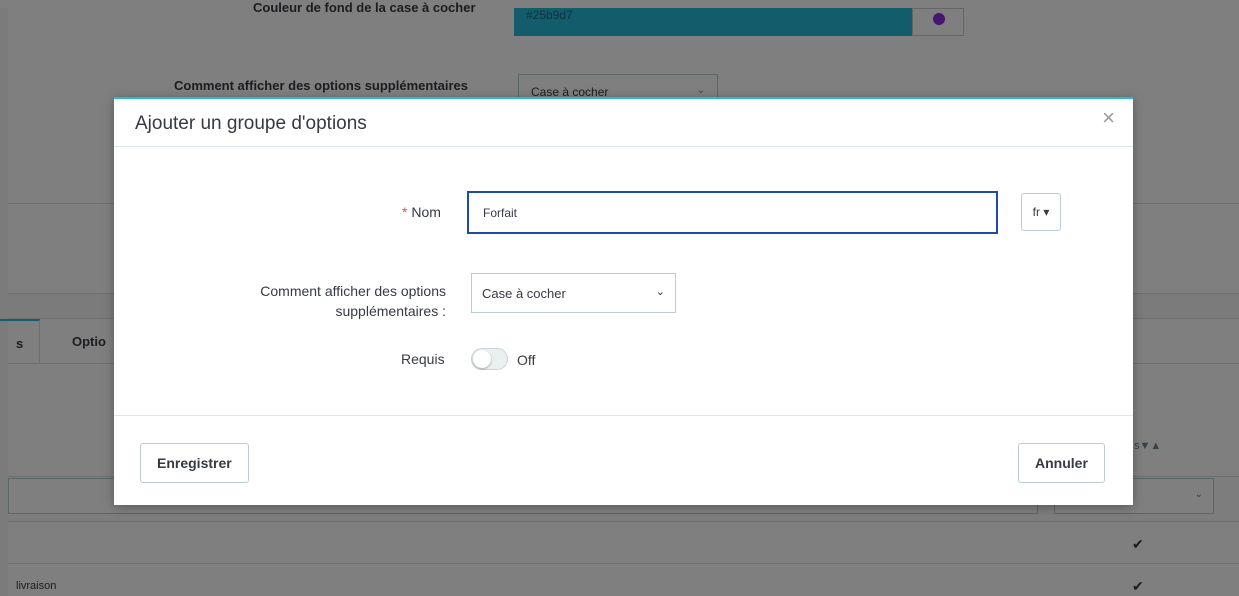 Image resolution: width=1239 pixels, height=596 pixels. Describe the element at coordinates (623, 123) in the screenshot. I see `modal-header: Ajouter un groupe d'options ×` at that location.